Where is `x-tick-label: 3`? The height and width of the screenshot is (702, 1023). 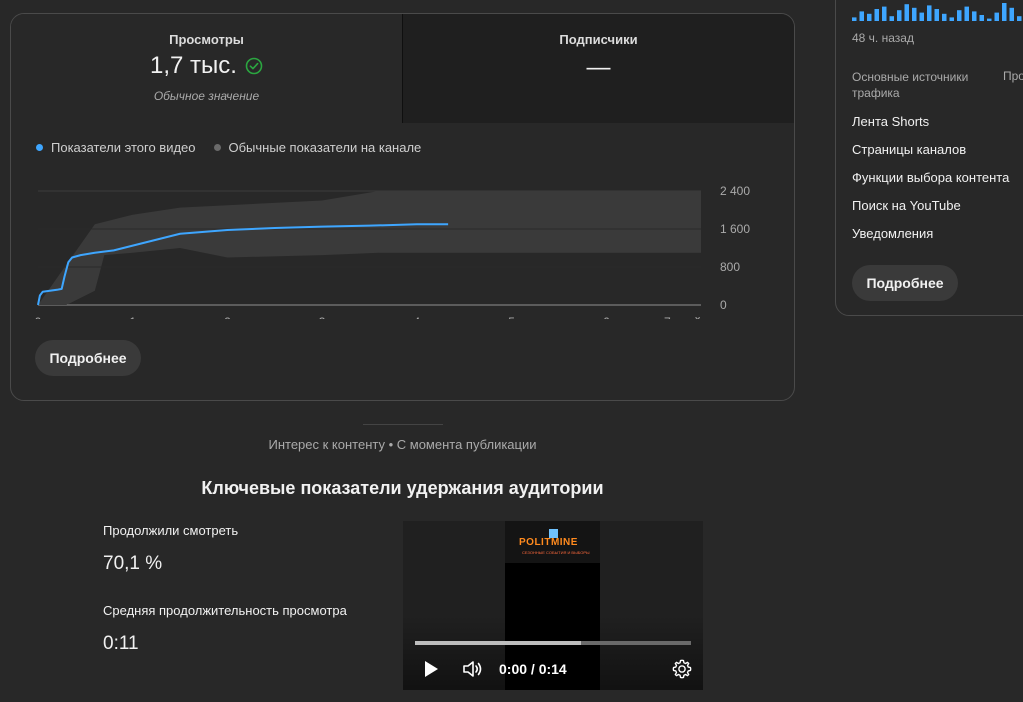
x-tick-label: 3 is located at coordinates (322, 317).